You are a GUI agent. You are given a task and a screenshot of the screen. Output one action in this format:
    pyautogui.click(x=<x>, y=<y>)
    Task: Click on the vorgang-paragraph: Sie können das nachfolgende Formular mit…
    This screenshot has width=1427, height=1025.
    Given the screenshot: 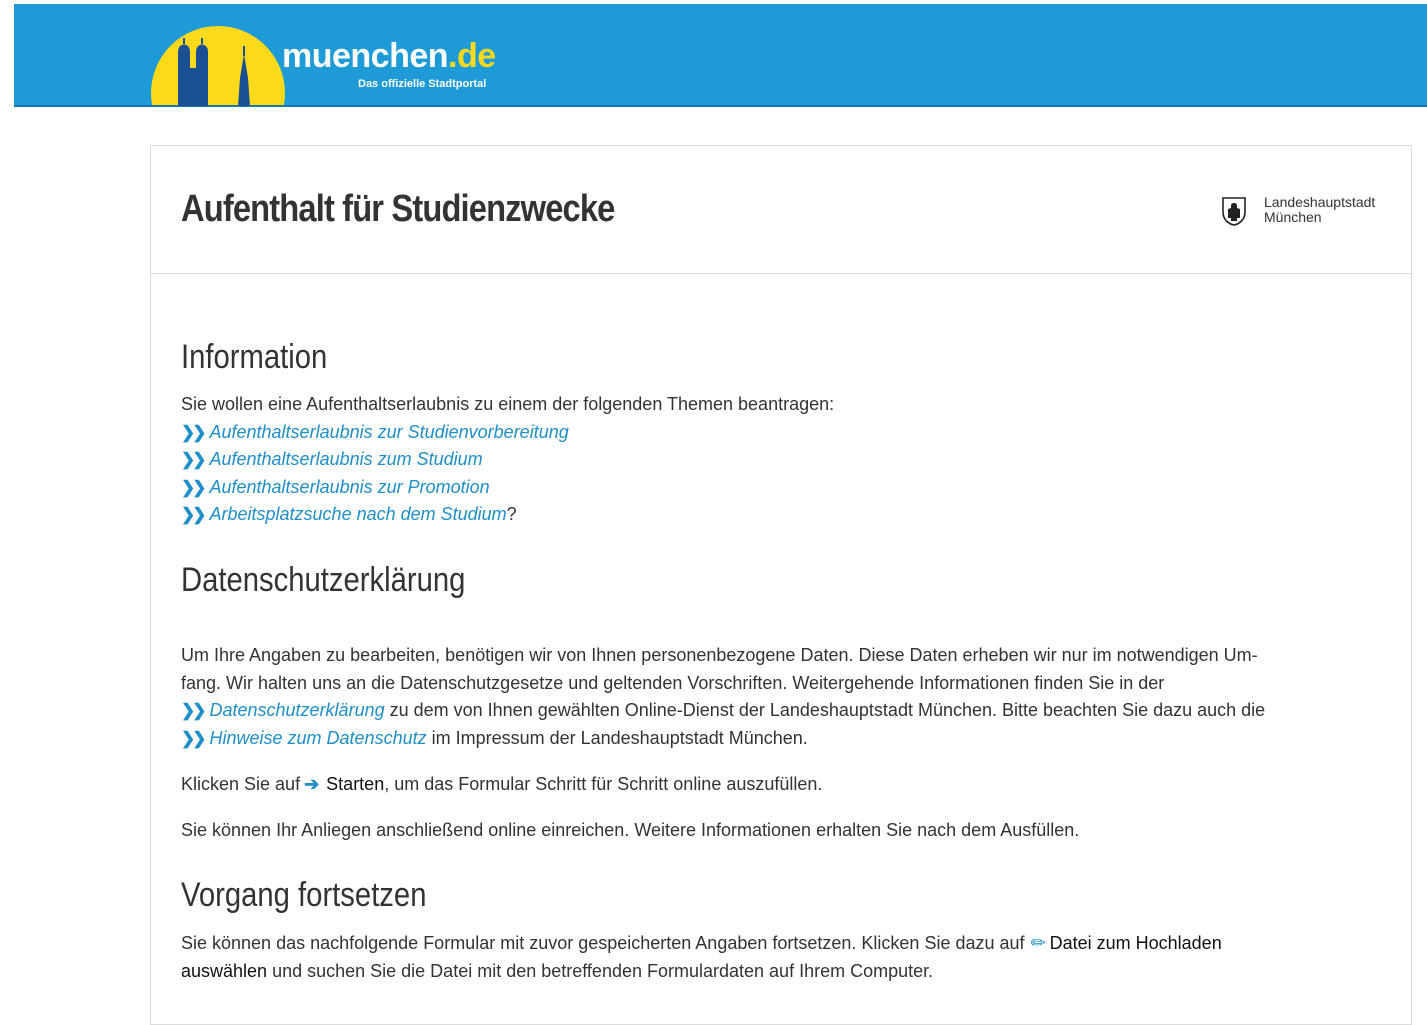 What is the action you would take?
    pyautogui.click(x=786, y=957)
    